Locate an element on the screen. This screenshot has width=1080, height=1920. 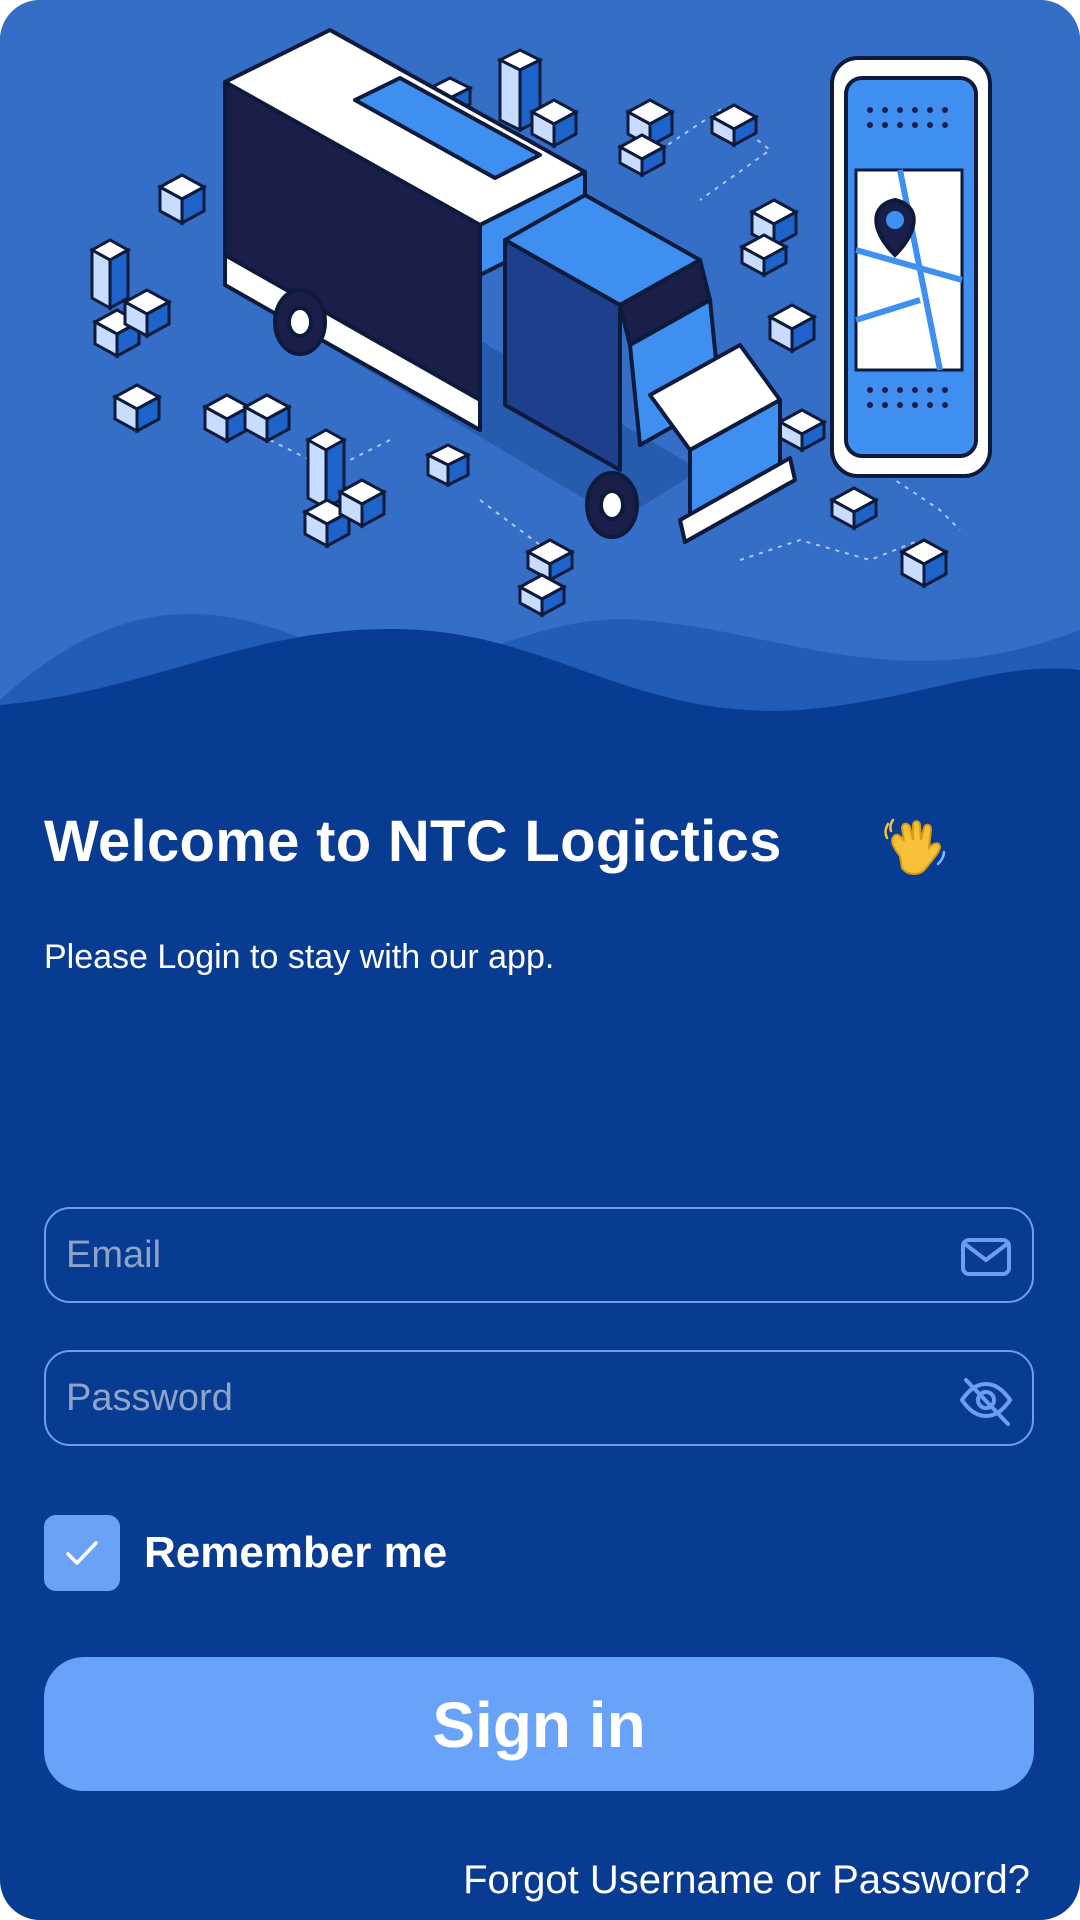
check-icon is located at coordinates (82, 1553).